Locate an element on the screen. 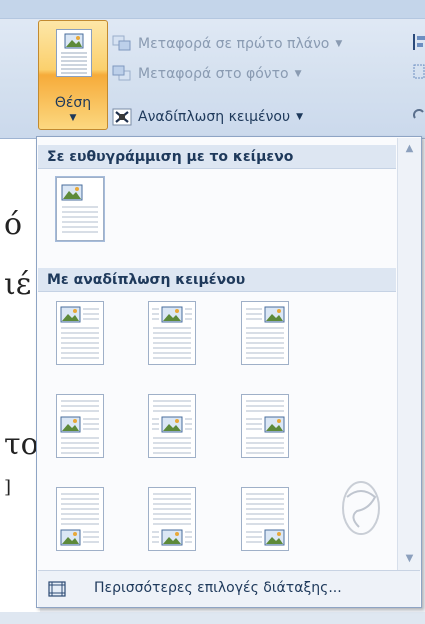  bring-to-front-icon is located at coordinates (121, 43).